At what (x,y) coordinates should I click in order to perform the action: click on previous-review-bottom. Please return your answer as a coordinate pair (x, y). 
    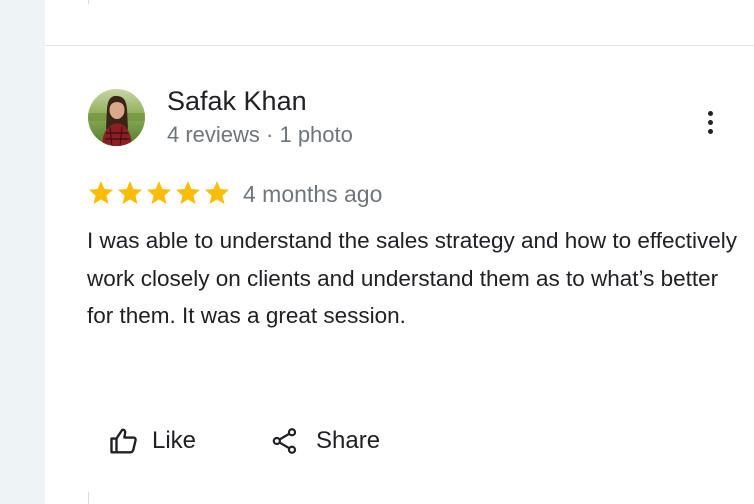
    Looking at the image, I should click on (399, 22).